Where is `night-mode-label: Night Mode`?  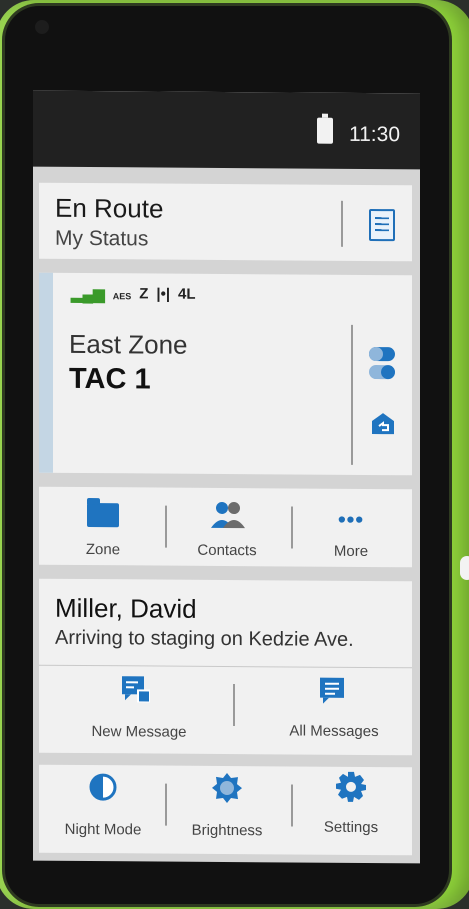
night-mode-label: Night Mode is located at coordinates (103, 829).